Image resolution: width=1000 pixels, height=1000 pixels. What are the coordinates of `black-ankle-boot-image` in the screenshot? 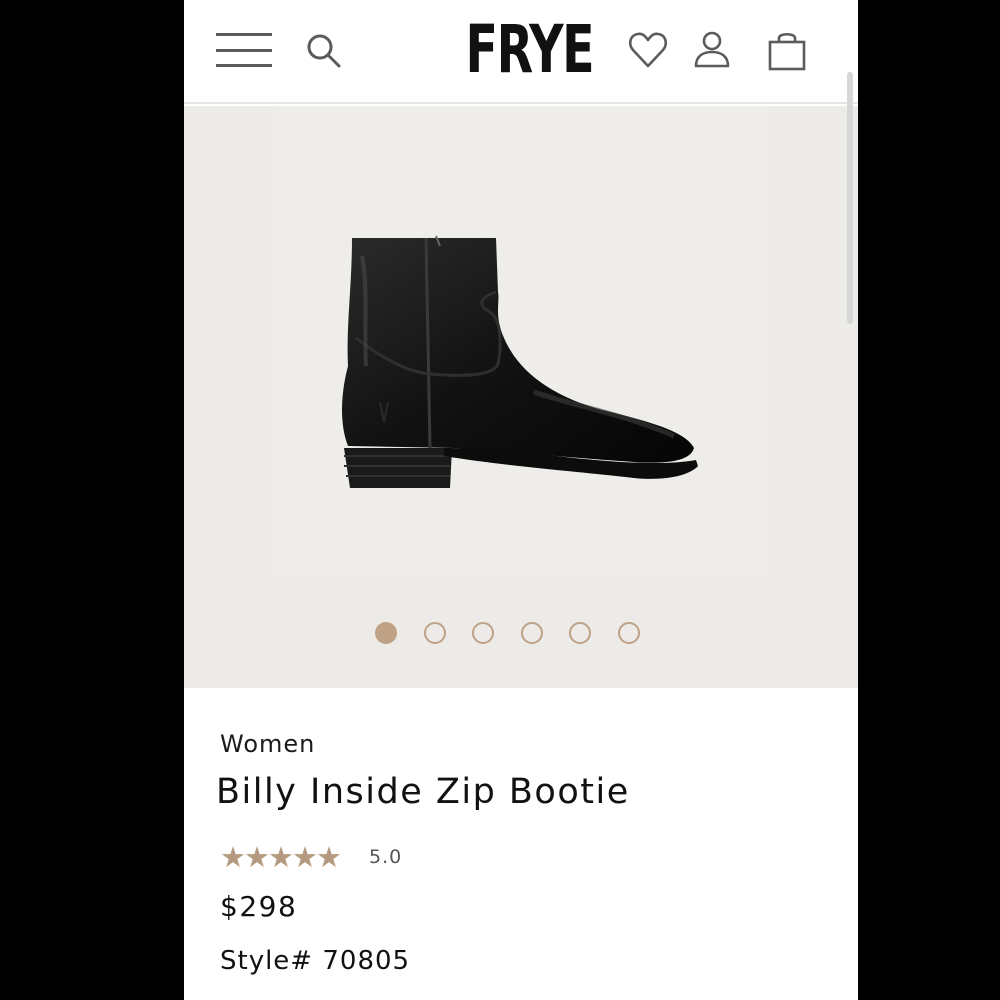 It's located at (520, 361).